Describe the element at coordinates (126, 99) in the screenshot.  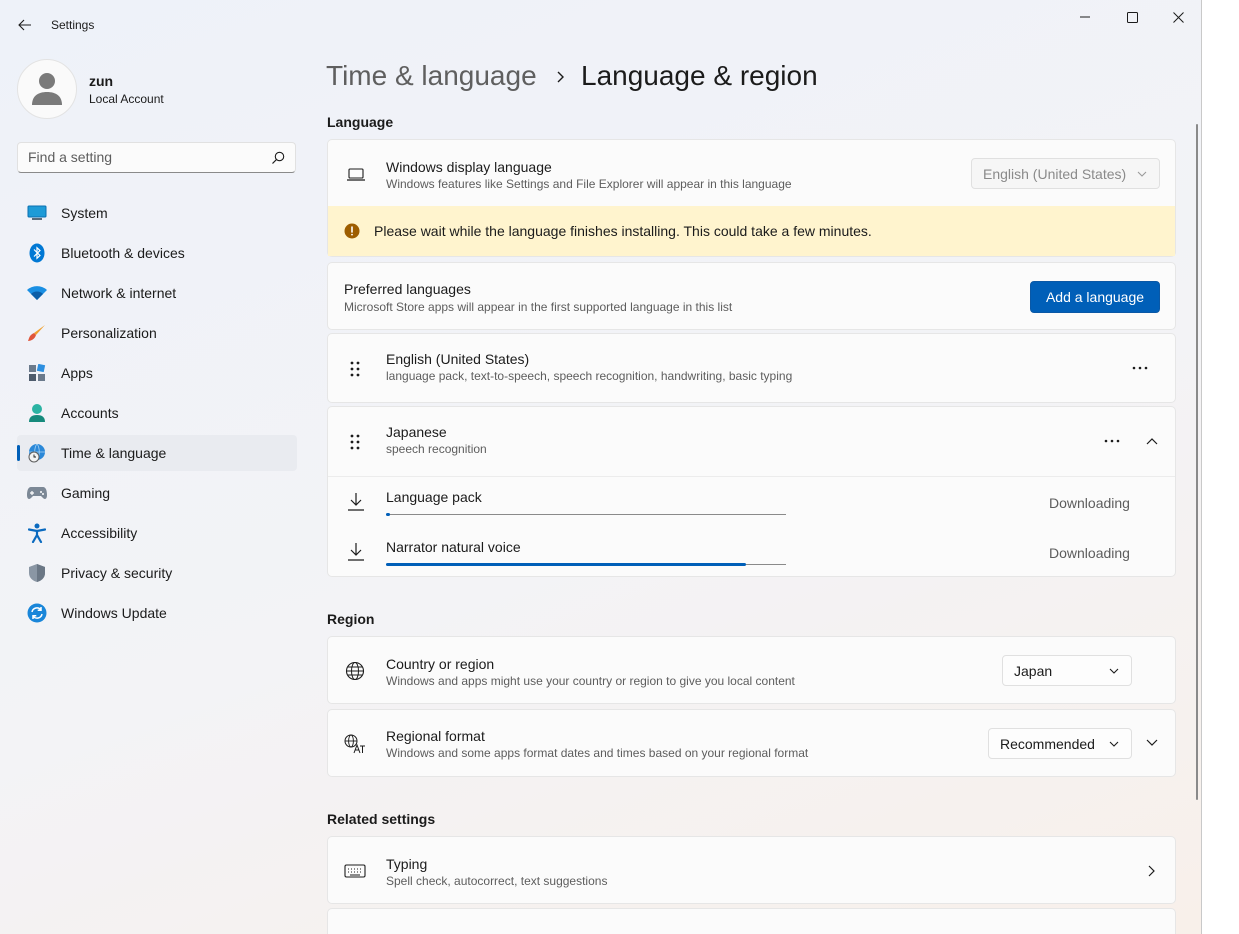
I see `account-type: Local Account` at that location.